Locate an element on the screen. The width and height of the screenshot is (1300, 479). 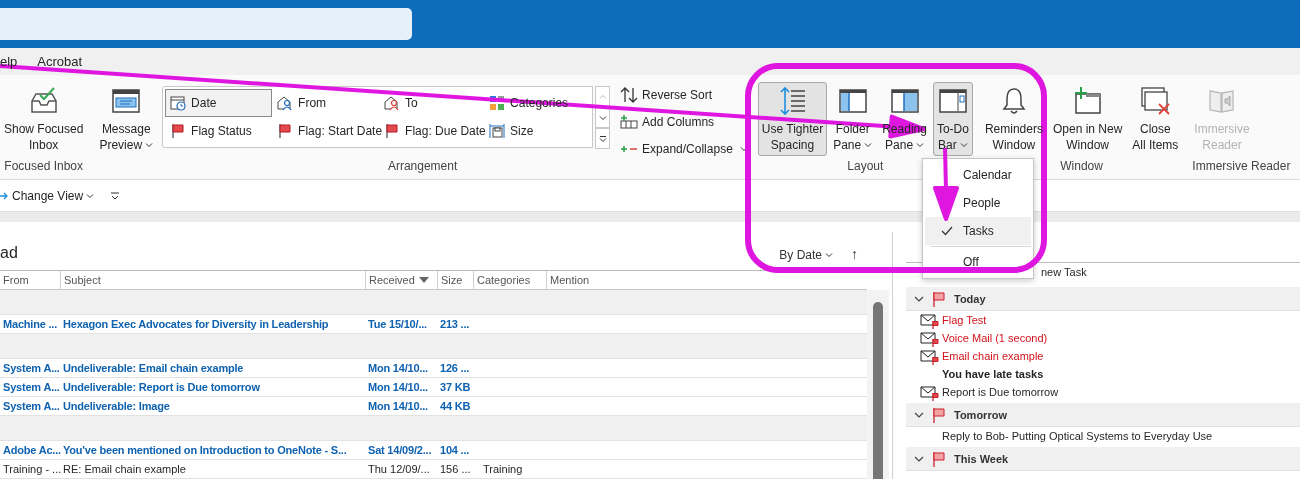
task-title: Voice Mail (1 second) is located at coordinates (995, 338).